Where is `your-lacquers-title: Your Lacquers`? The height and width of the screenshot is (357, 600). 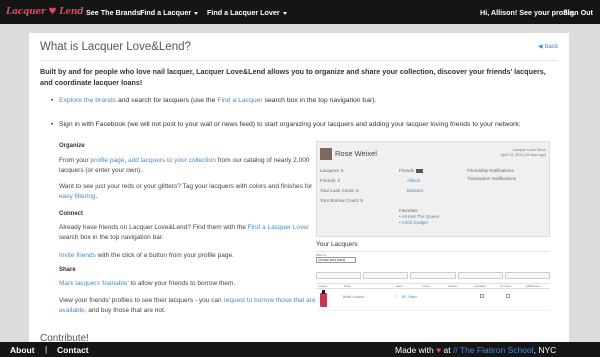 your-lacquers-title: Your Lacquers is located at coordinates (337, 244).